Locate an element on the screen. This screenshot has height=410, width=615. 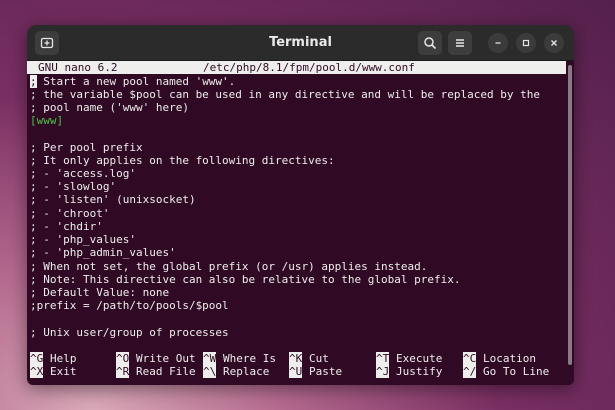
minimize-button is located at coordinates (498, 43).